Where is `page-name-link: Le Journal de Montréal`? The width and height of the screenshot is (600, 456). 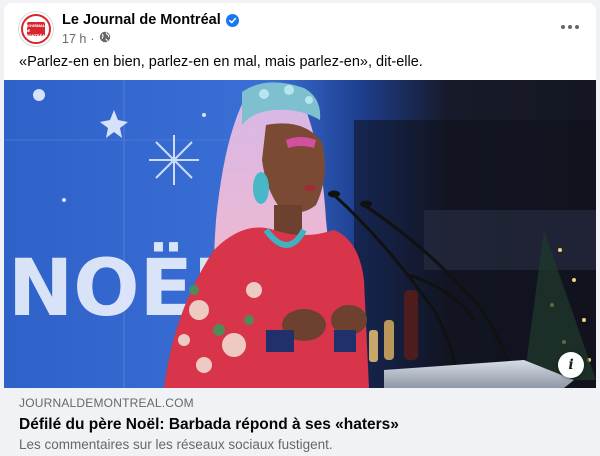 page-name-link: Le Journal de Montréal is located at coordinates (141, 20).